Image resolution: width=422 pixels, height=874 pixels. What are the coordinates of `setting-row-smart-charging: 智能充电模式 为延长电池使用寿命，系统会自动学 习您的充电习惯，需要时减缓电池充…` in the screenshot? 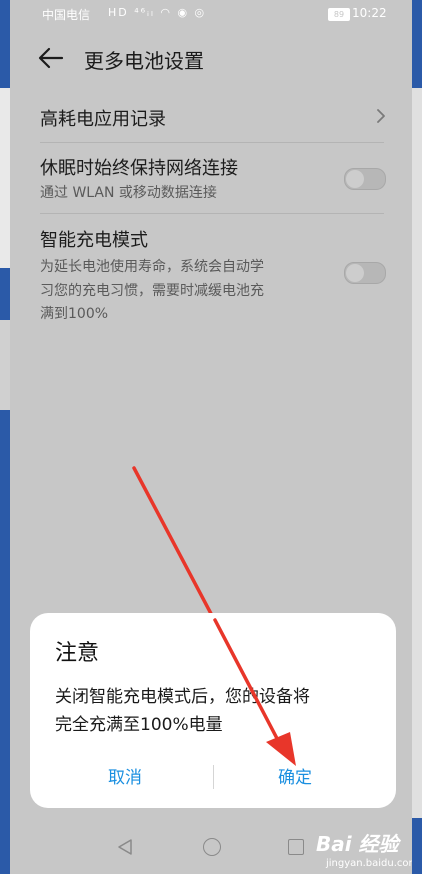 It's located at (211, 277).